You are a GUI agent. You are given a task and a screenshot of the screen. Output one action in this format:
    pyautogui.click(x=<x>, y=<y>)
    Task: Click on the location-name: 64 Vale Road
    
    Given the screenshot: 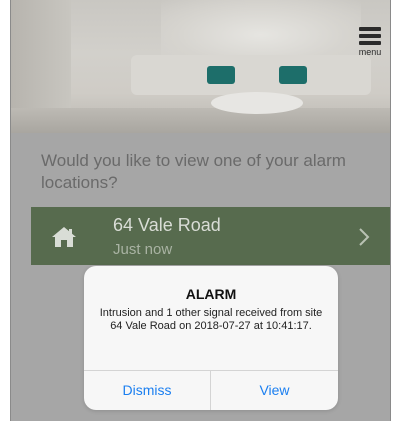 What is the action you would take?
    pyautogui.click(x=167, y=225)
    